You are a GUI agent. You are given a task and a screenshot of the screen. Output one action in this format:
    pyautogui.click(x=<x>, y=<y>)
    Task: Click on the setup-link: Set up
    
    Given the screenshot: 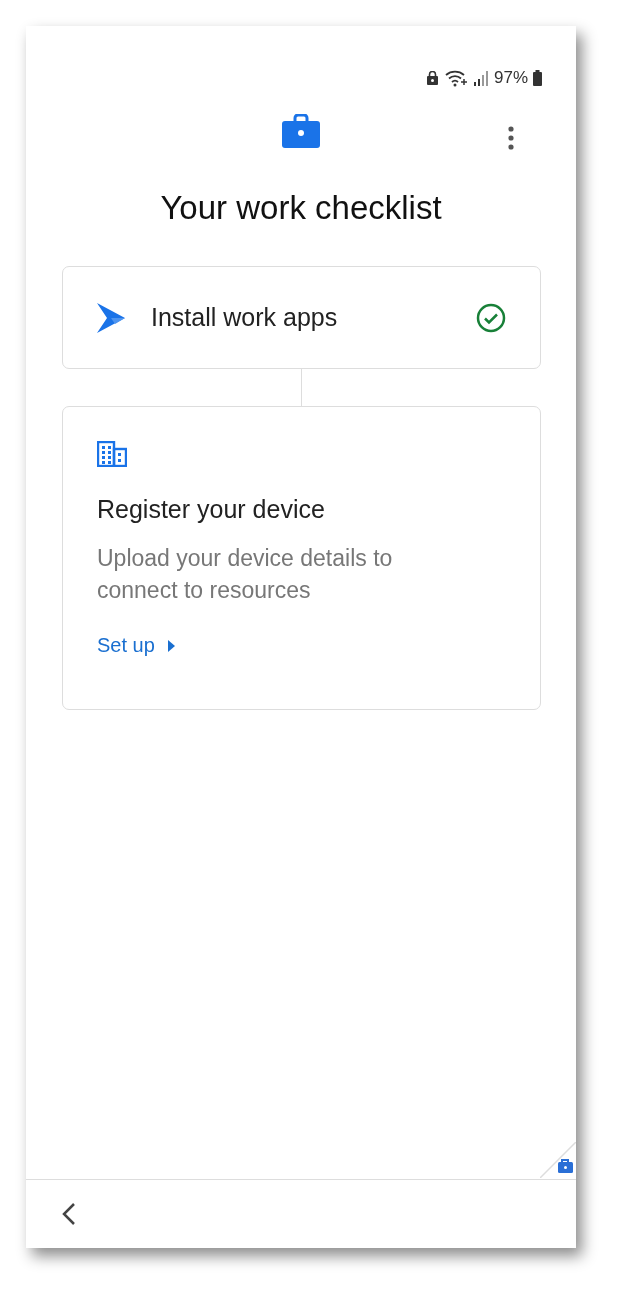 What is the action you would take?
    pyautogui.click(x=136, y=645)
    